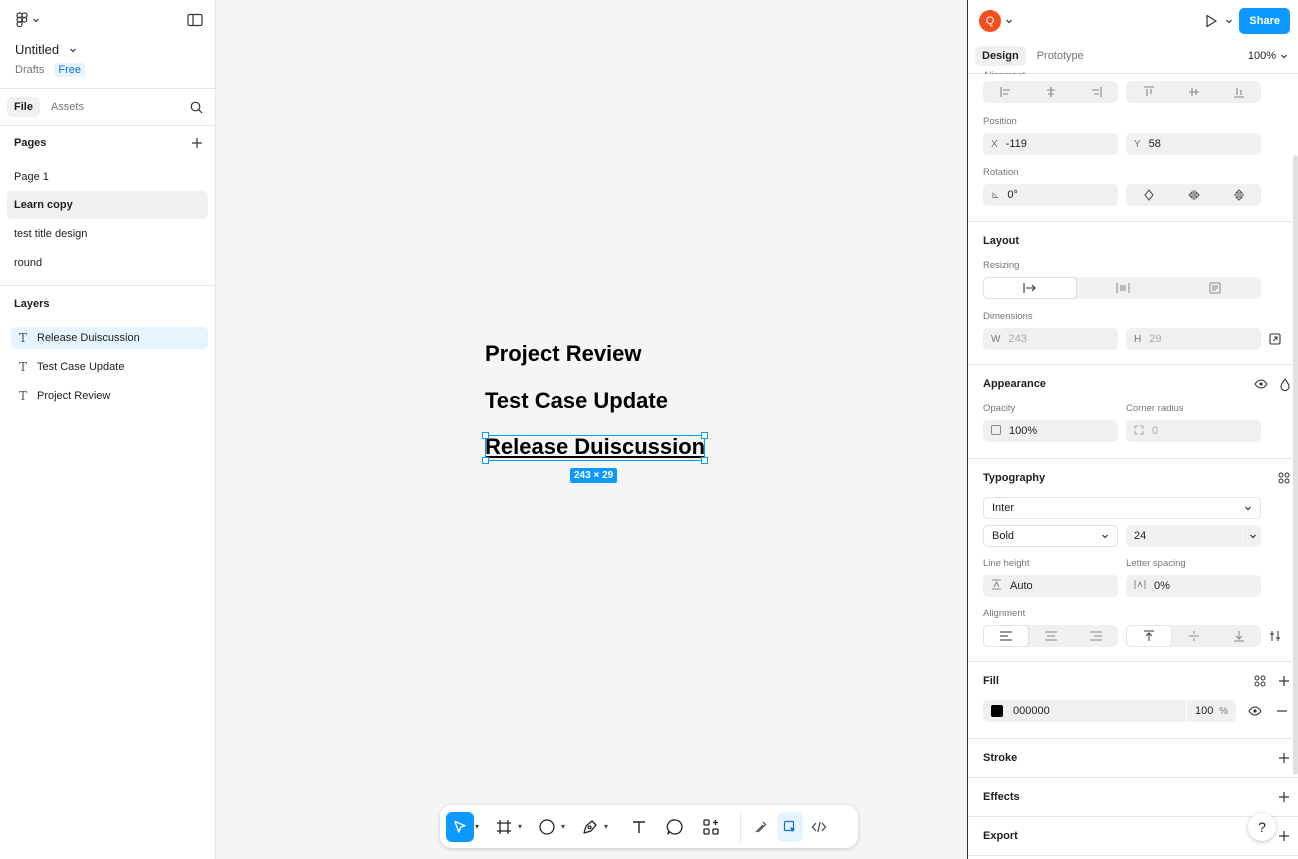  What do you see at coordinates (1193, 431) in the screenshot?
I see `corner-radius-input: 0` at bounding box center [1193, 431].